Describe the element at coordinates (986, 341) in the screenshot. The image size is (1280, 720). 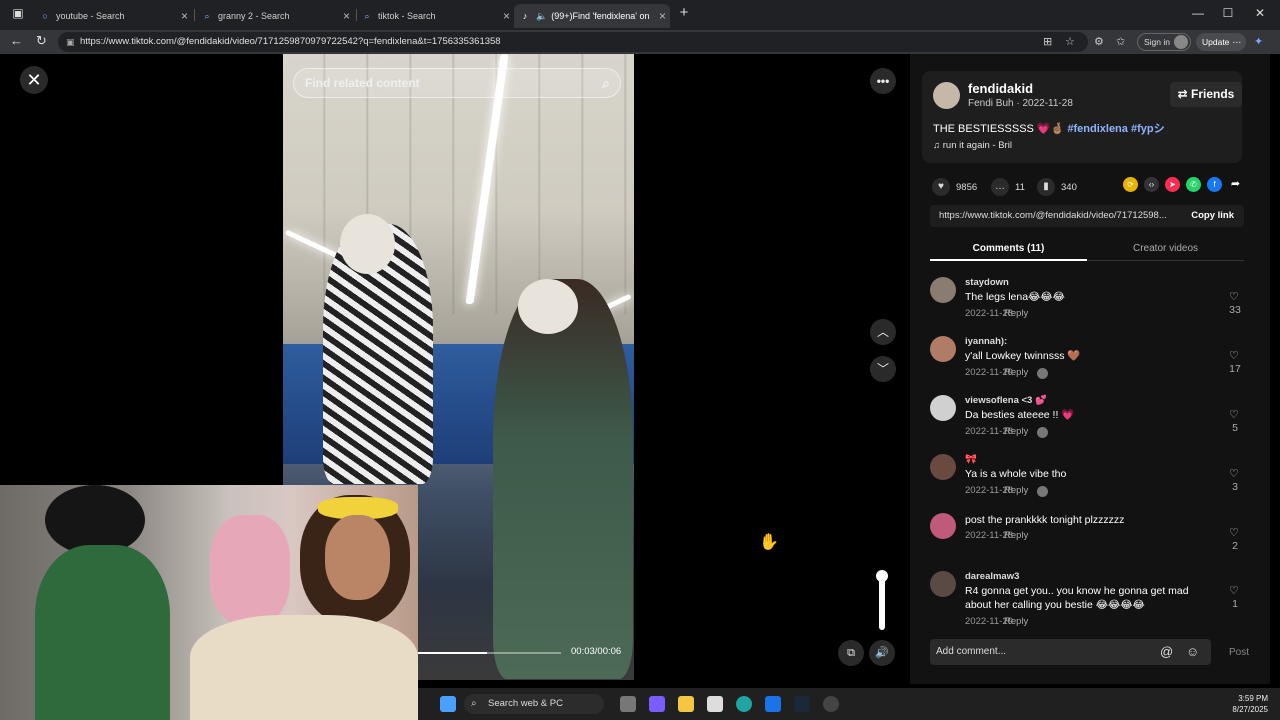
I see `commenter-username: iyannah):` at that location.